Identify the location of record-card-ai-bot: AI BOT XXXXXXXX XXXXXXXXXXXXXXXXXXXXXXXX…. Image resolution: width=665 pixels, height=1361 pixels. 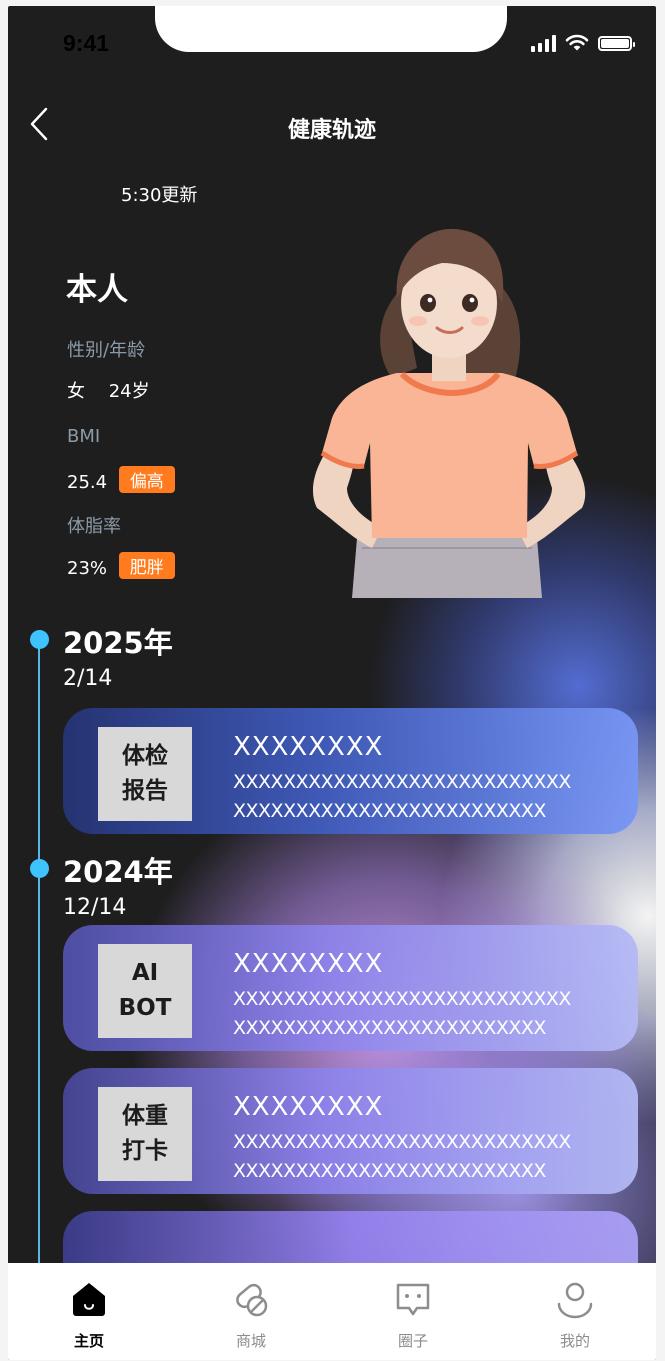
(350, 988).